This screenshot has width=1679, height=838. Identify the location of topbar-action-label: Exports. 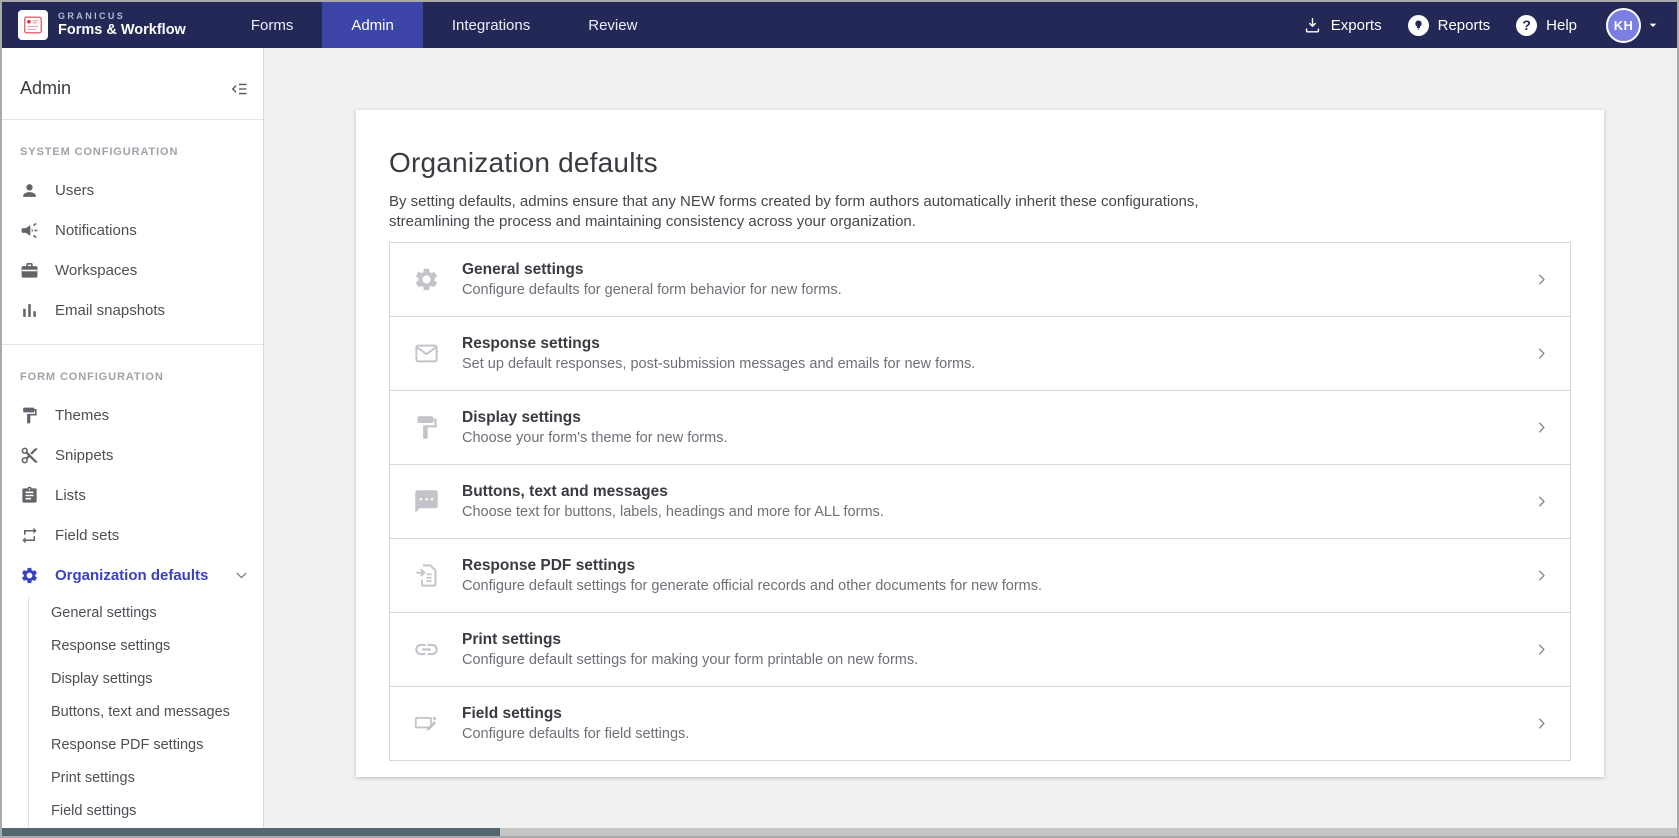
(1356, 25).